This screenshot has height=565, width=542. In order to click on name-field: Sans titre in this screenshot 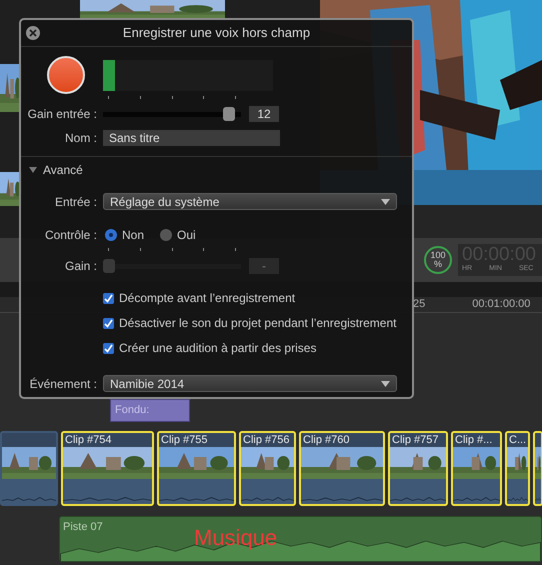, I will do `click(191, 138)`.